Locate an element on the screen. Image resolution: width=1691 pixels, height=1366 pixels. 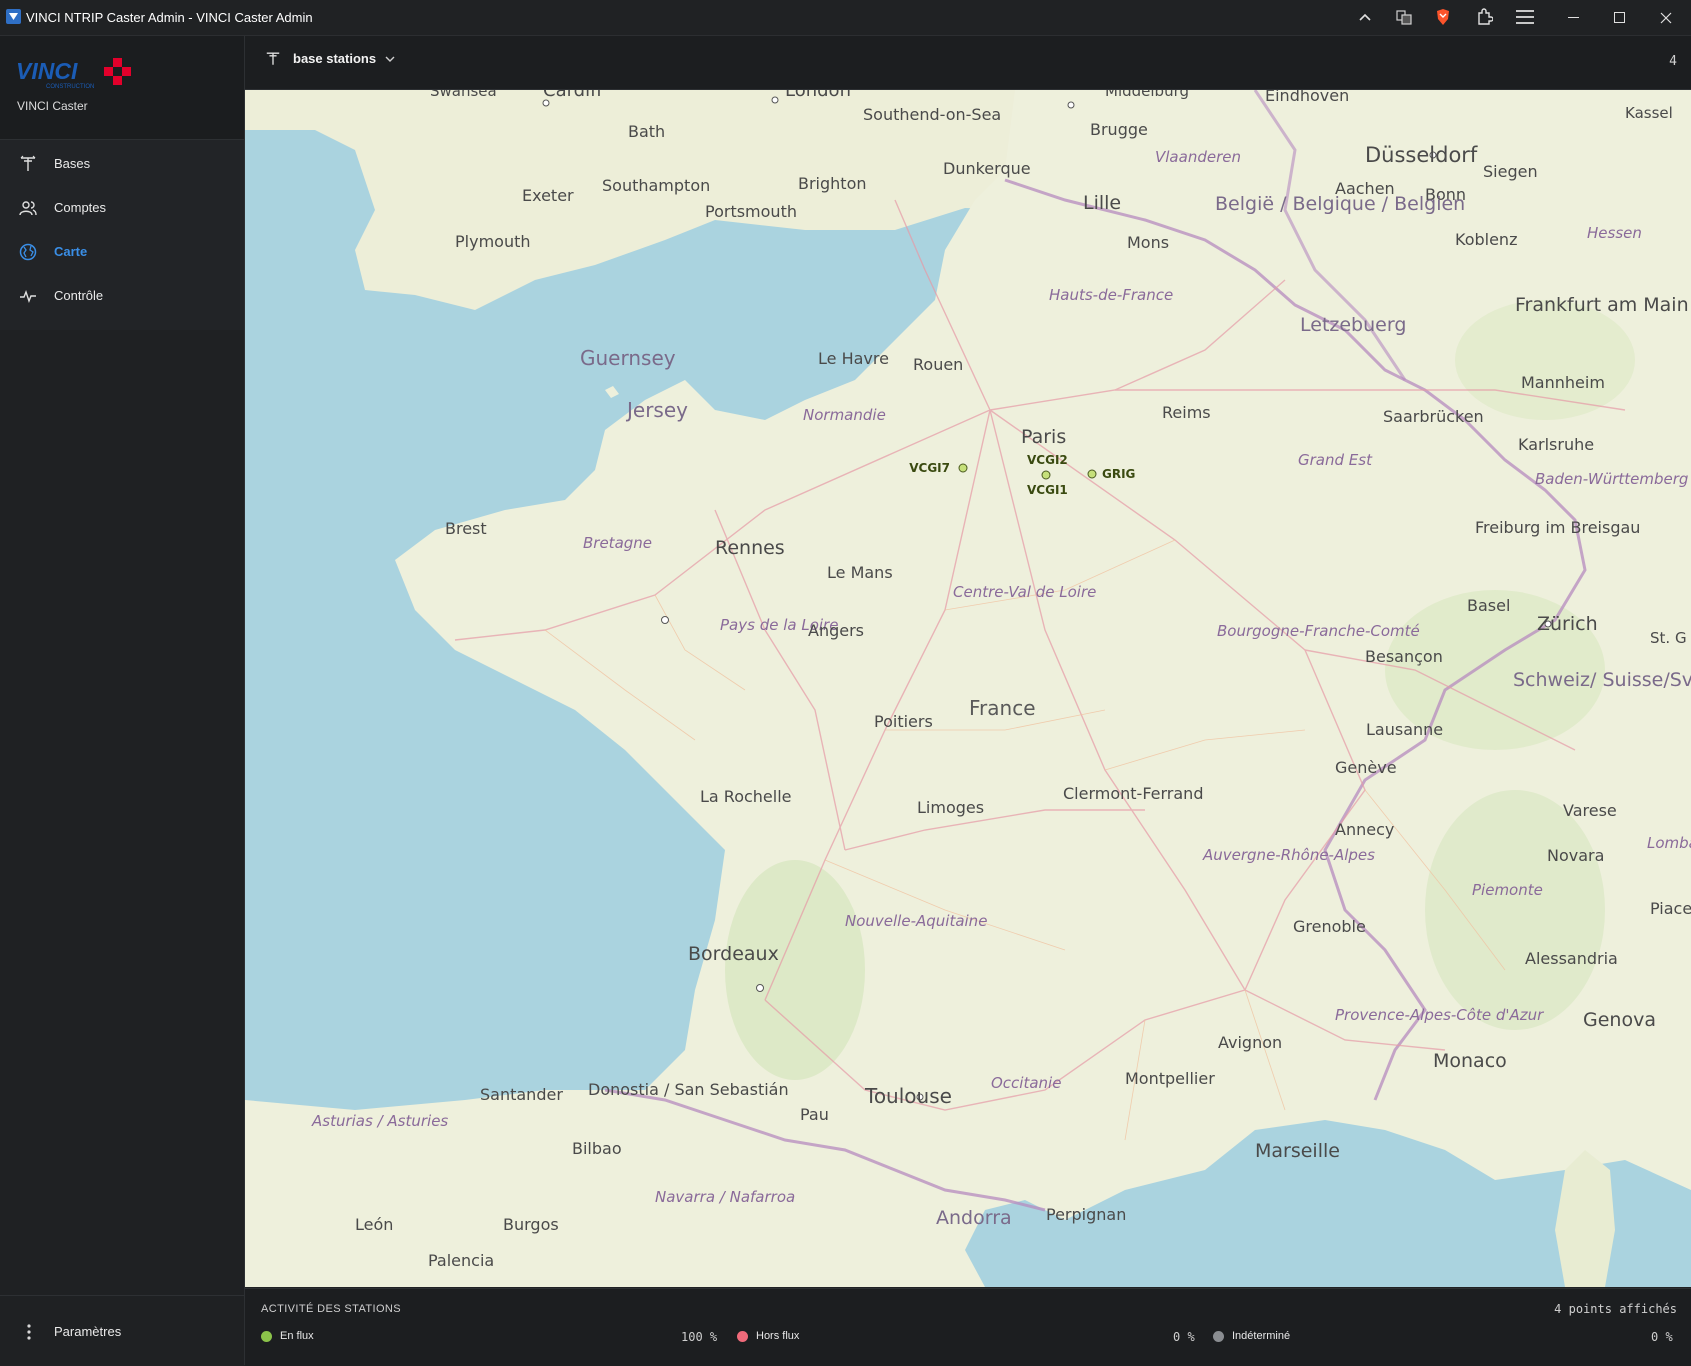
sidebar-item-label: Comptes is located at coordinates (80, 207).